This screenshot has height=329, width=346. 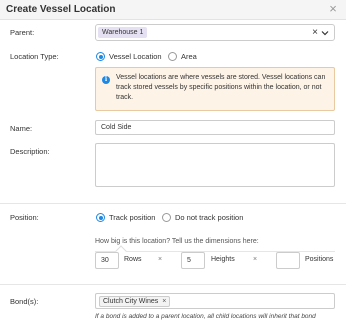 What do you see at coordinates (172, 56) in the screenshot?
I see `radio-area` at bounding box center [172, 56].